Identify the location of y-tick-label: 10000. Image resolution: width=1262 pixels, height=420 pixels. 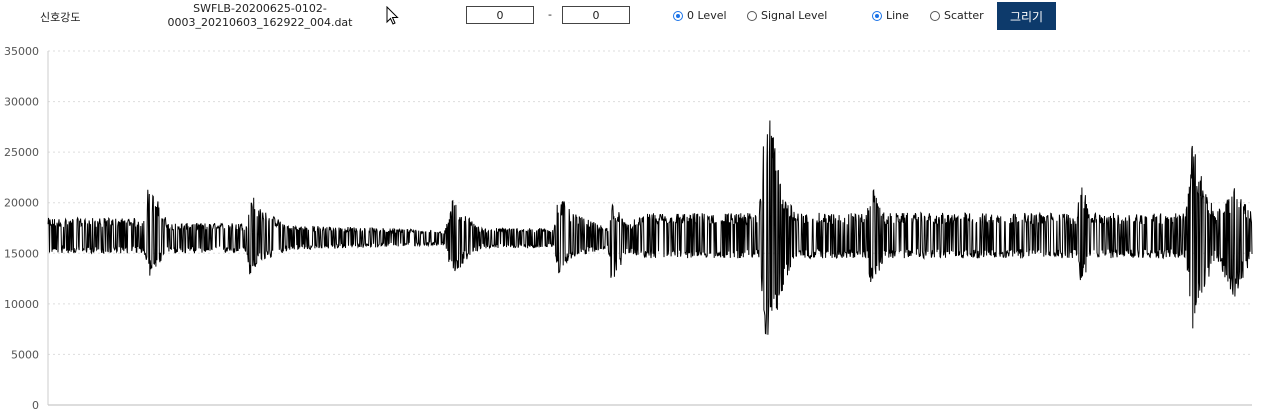
(21, 304).